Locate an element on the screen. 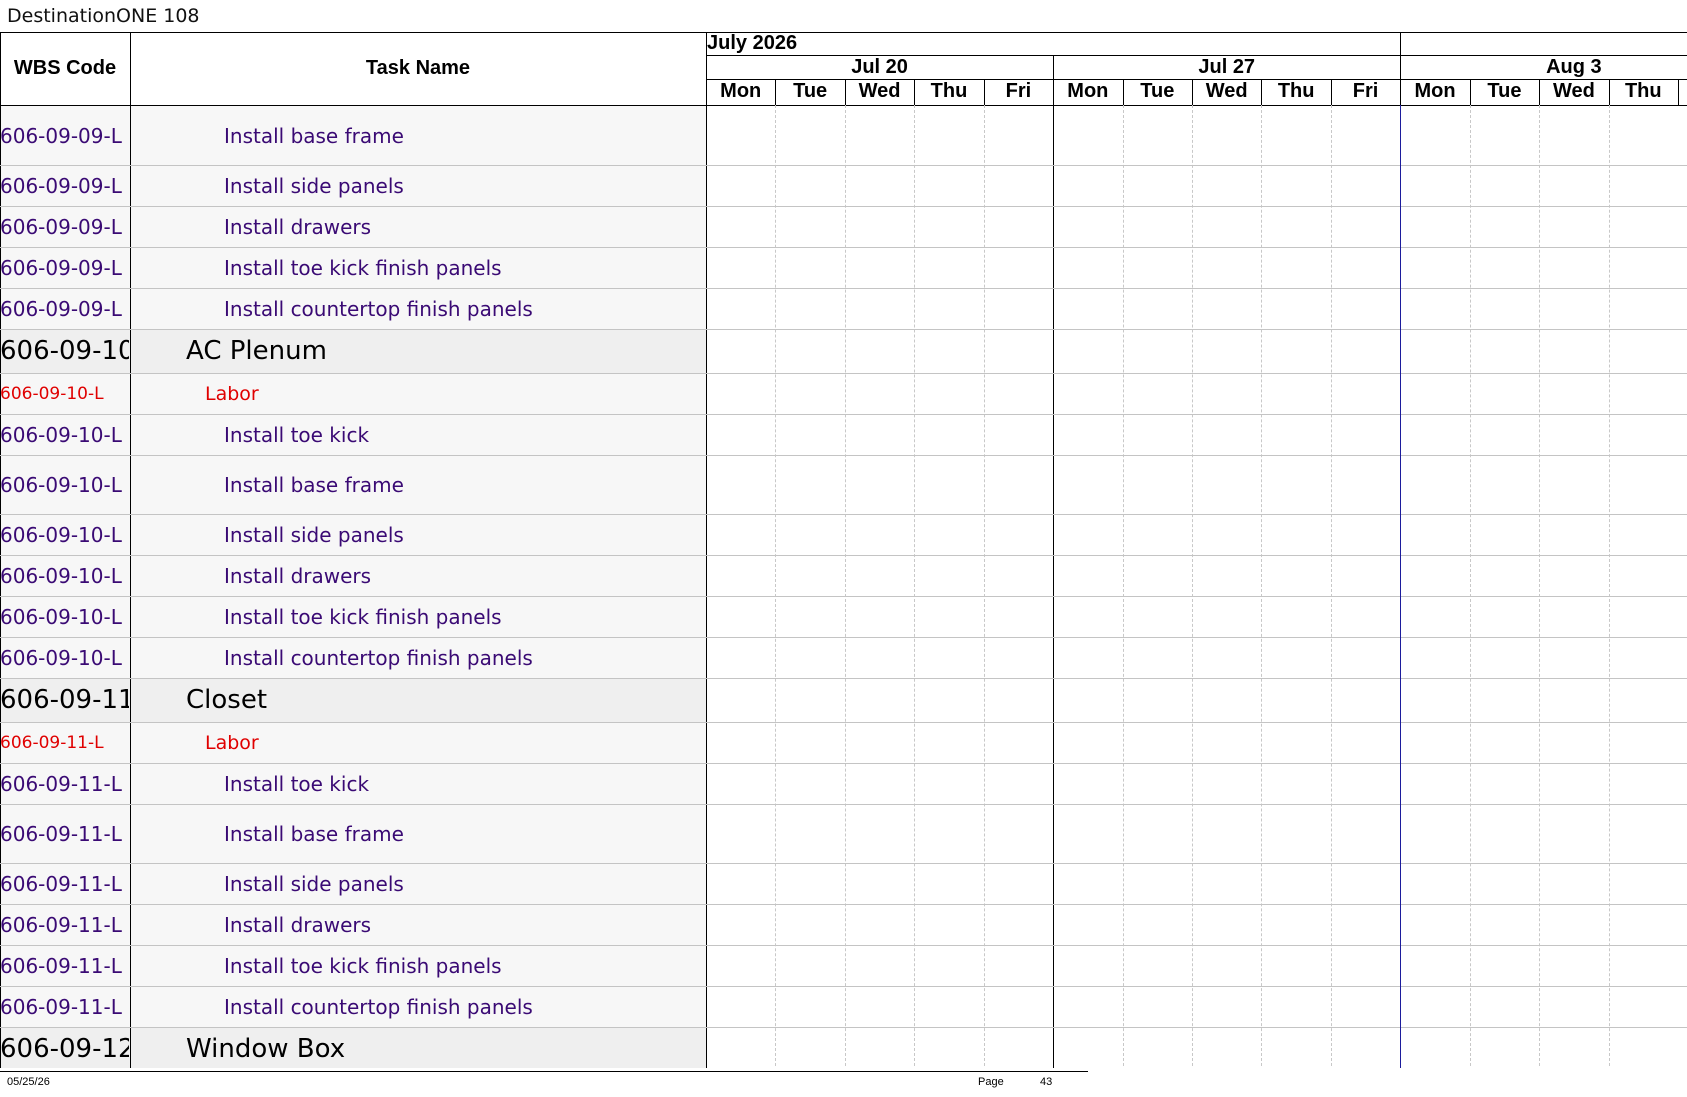 The image size is (1687, 1097). wbs-code-cell: 606-09-12 is located at coordinates (64, 1047).